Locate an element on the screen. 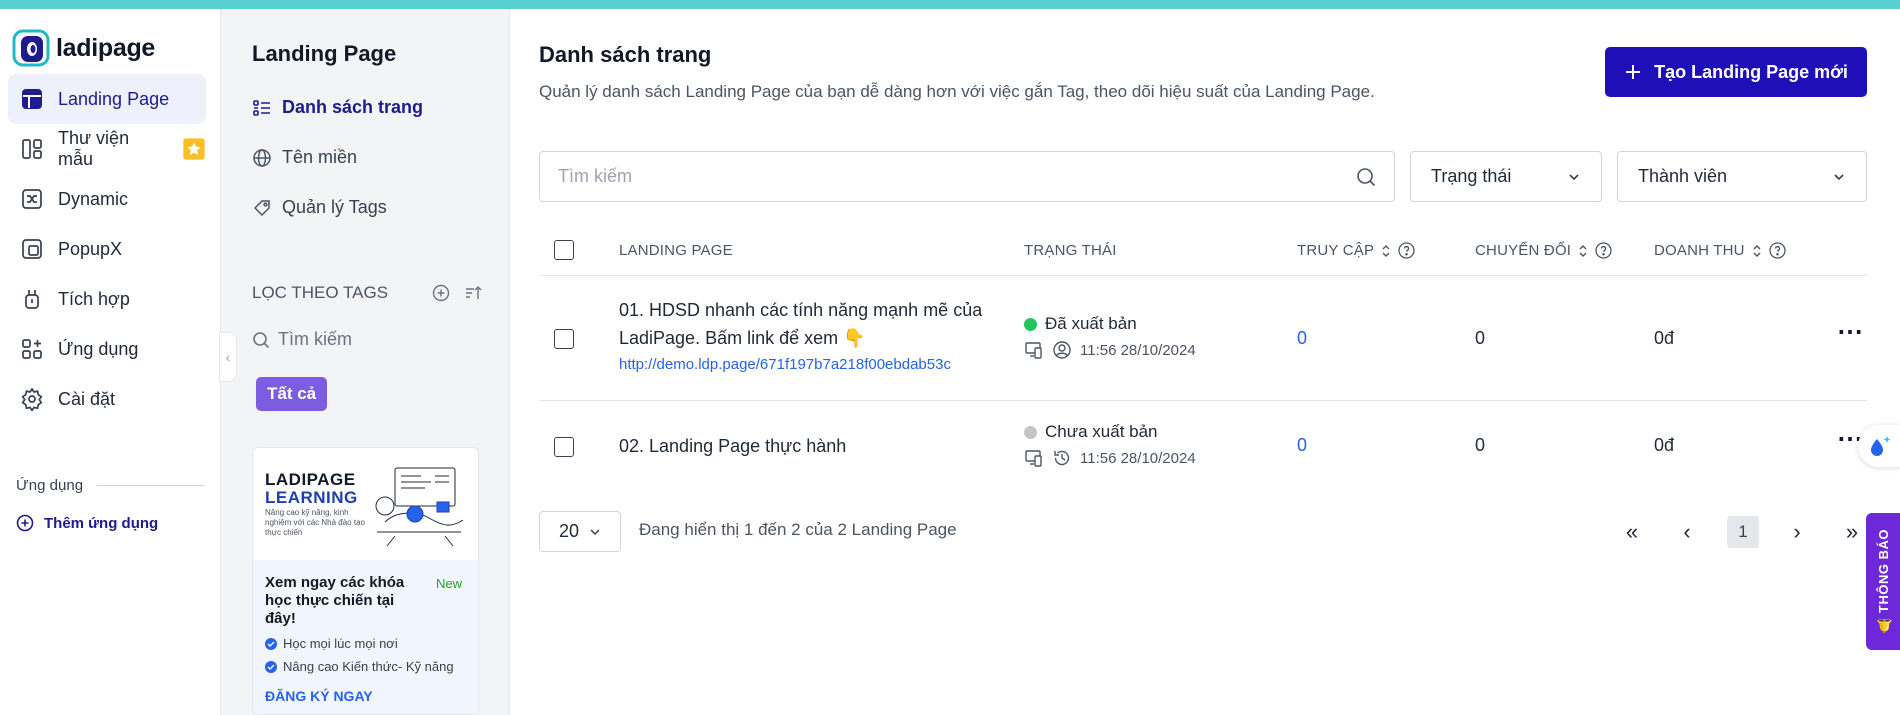  status-badge: Chưa xuất bản is located at coordinates (1110, 432).